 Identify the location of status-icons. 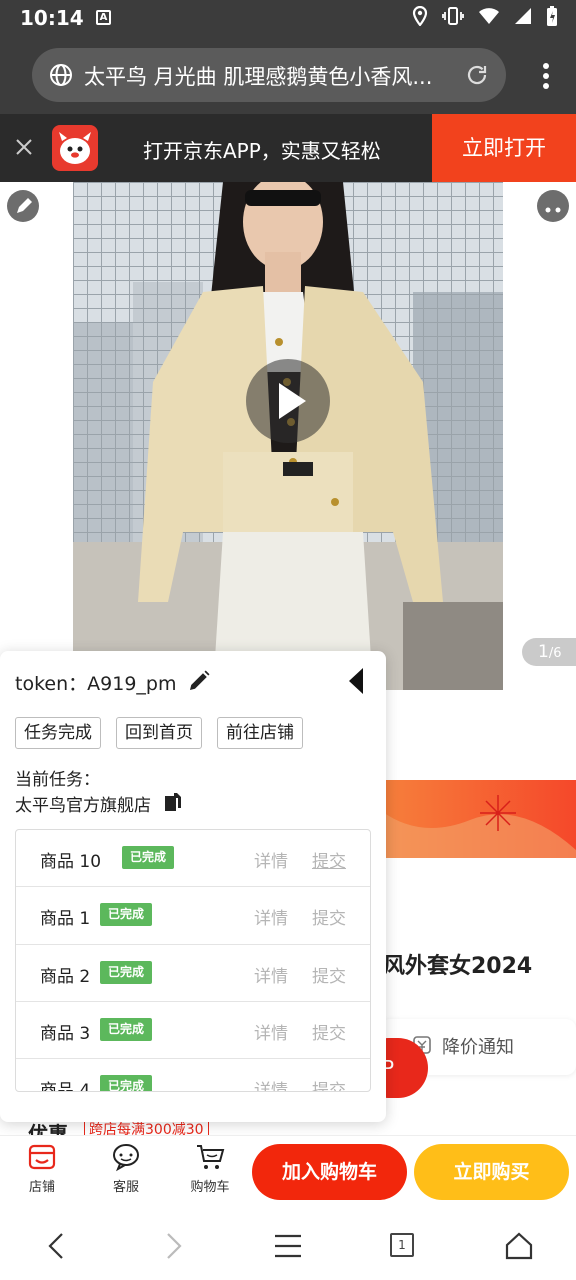
(485, 18).